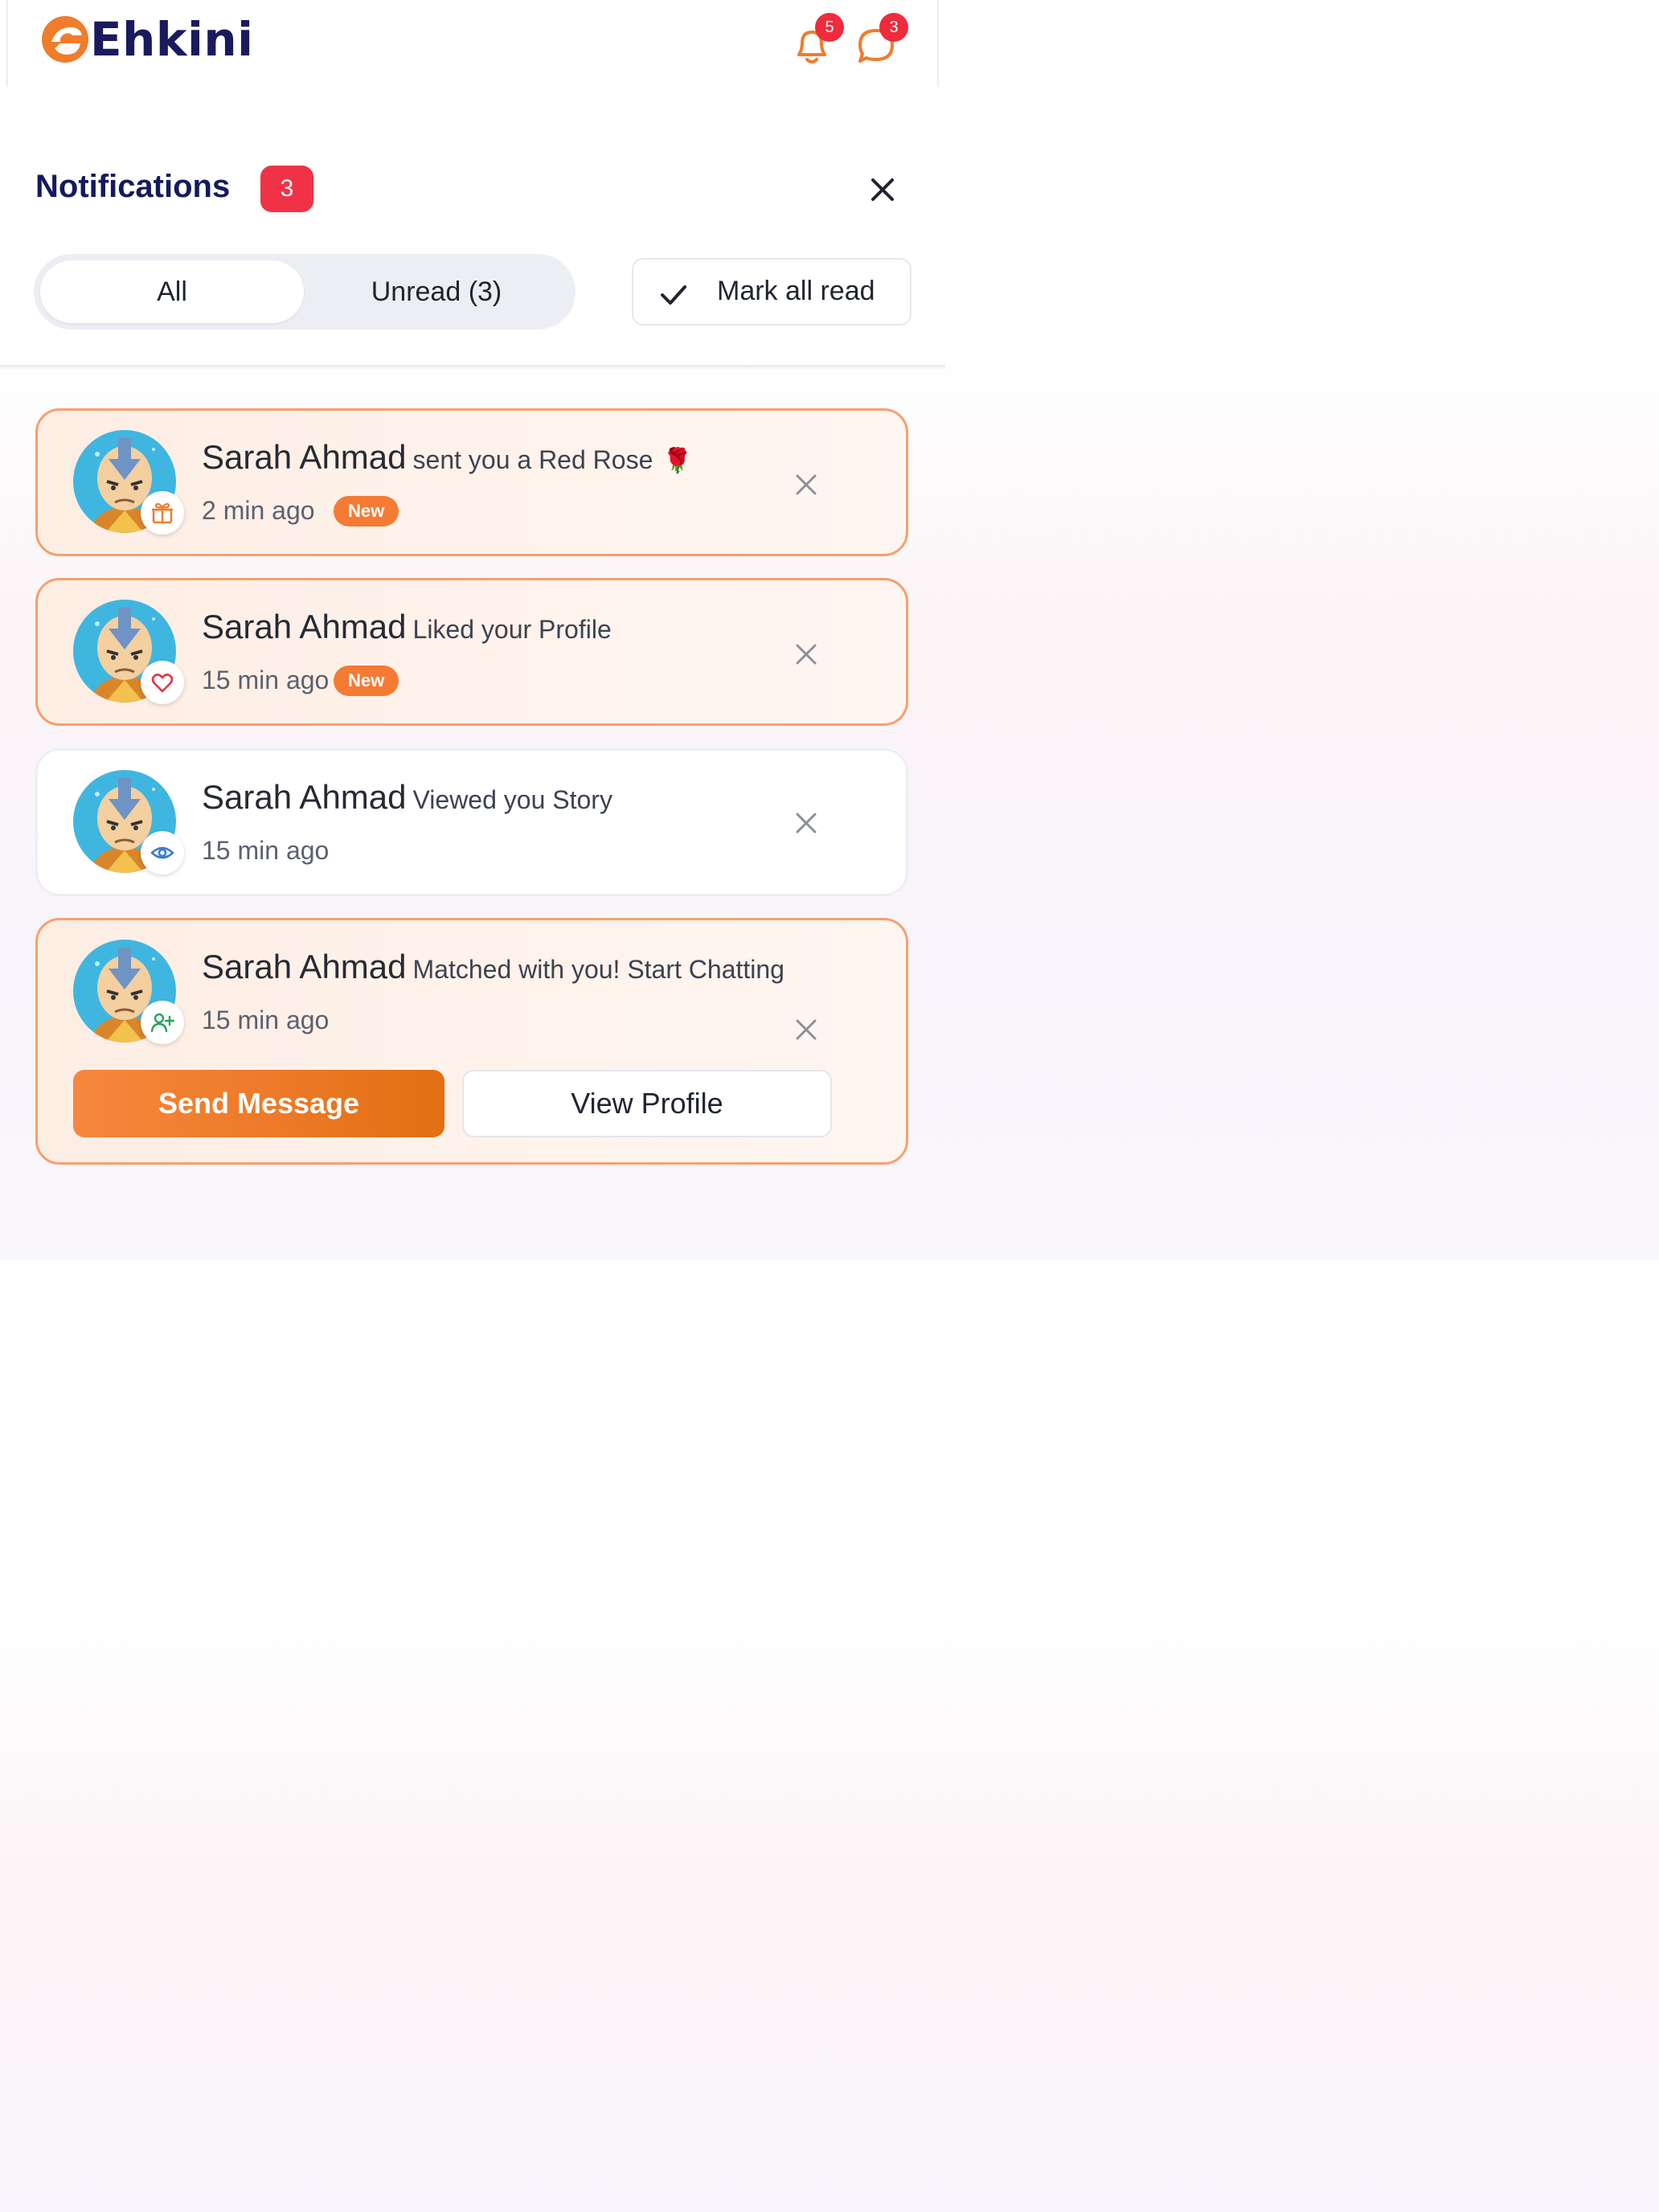  I want to click on heart-icon, so click(162, 682).